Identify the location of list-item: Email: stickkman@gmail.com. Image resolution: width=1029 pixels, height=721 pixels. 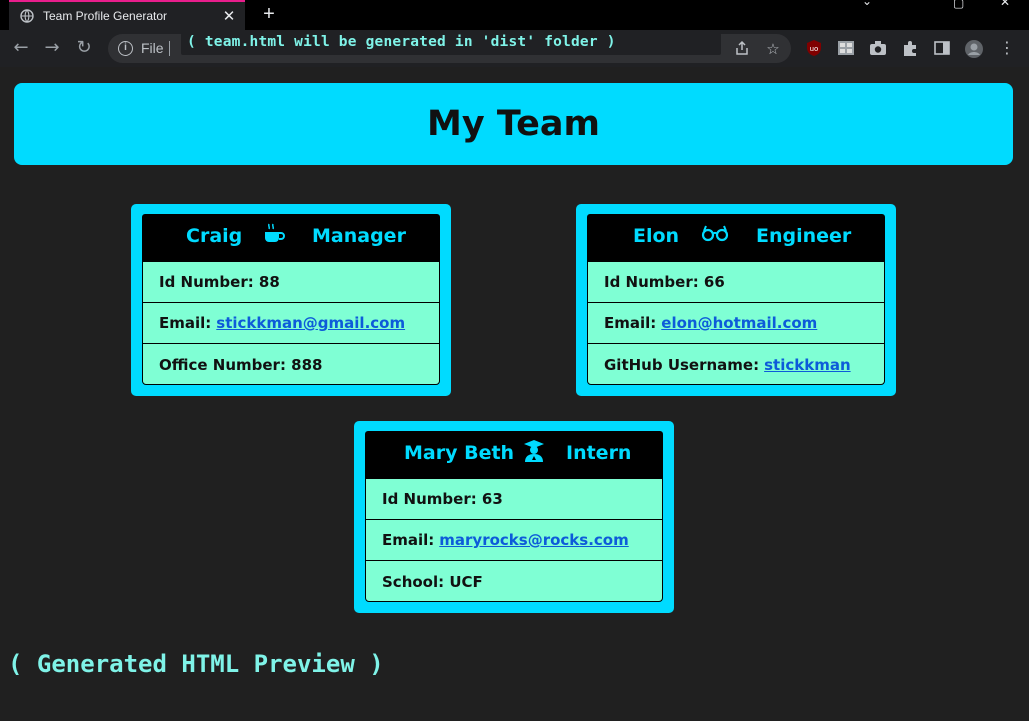
(291, 323).